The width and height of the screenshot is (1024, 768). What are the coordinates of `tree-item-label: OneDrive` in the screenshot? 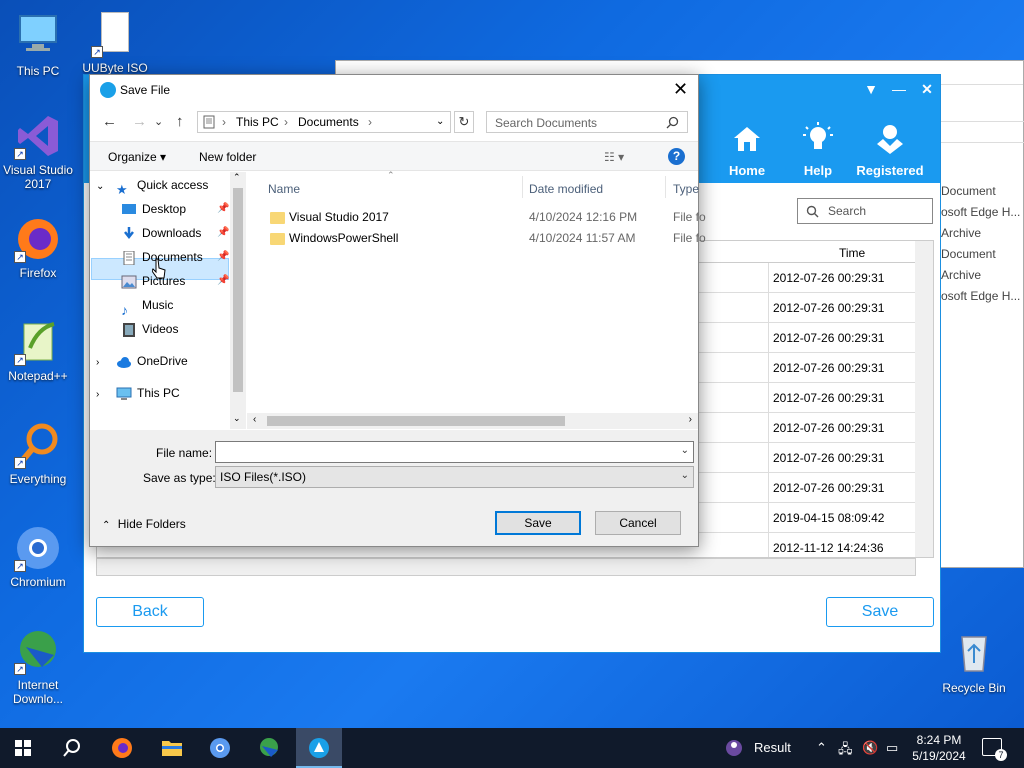 It's located at (162, 361).